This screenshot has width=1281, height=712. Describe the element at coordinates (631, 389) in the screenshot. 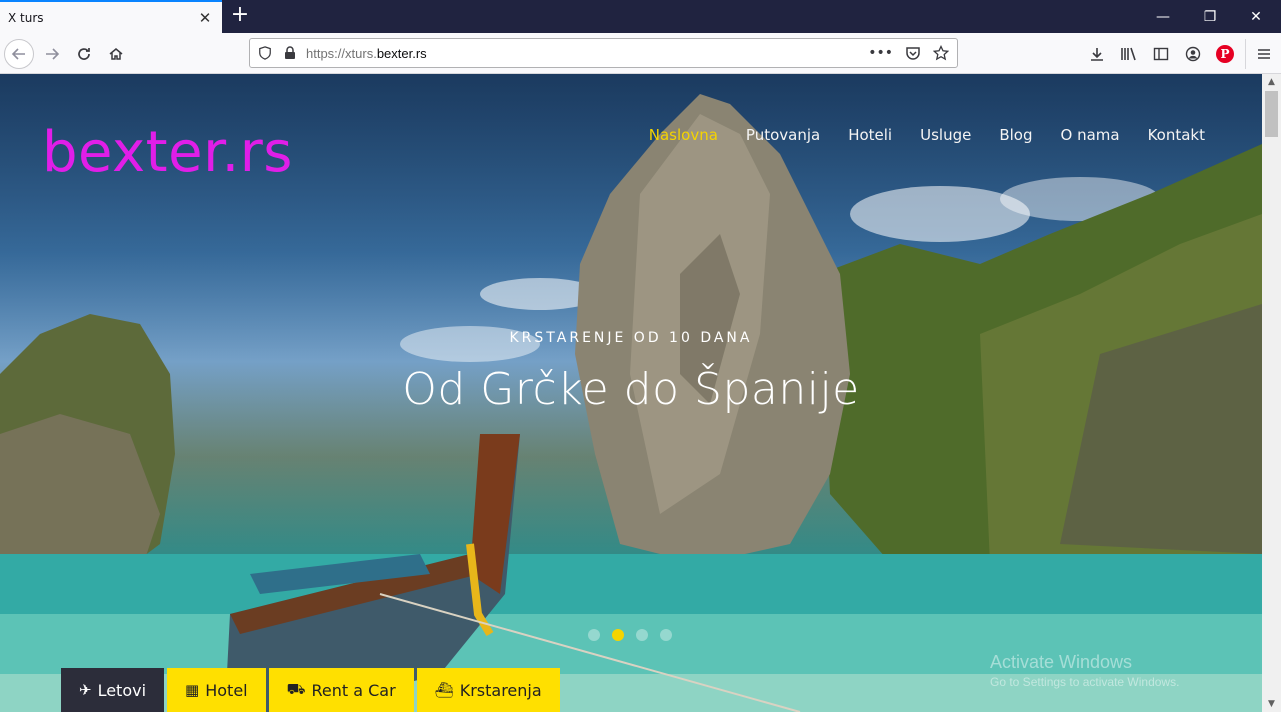

I see `hero-title: Od Grčke do Španije` at that location.